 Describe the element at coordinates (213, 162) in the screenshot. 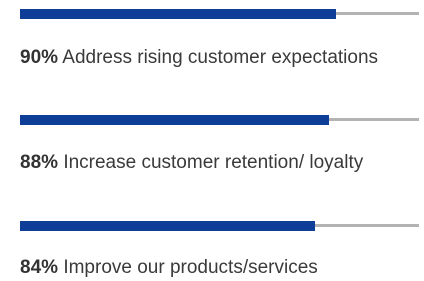

I see `category-label: Increase customer retention/ loyalty` at that location.